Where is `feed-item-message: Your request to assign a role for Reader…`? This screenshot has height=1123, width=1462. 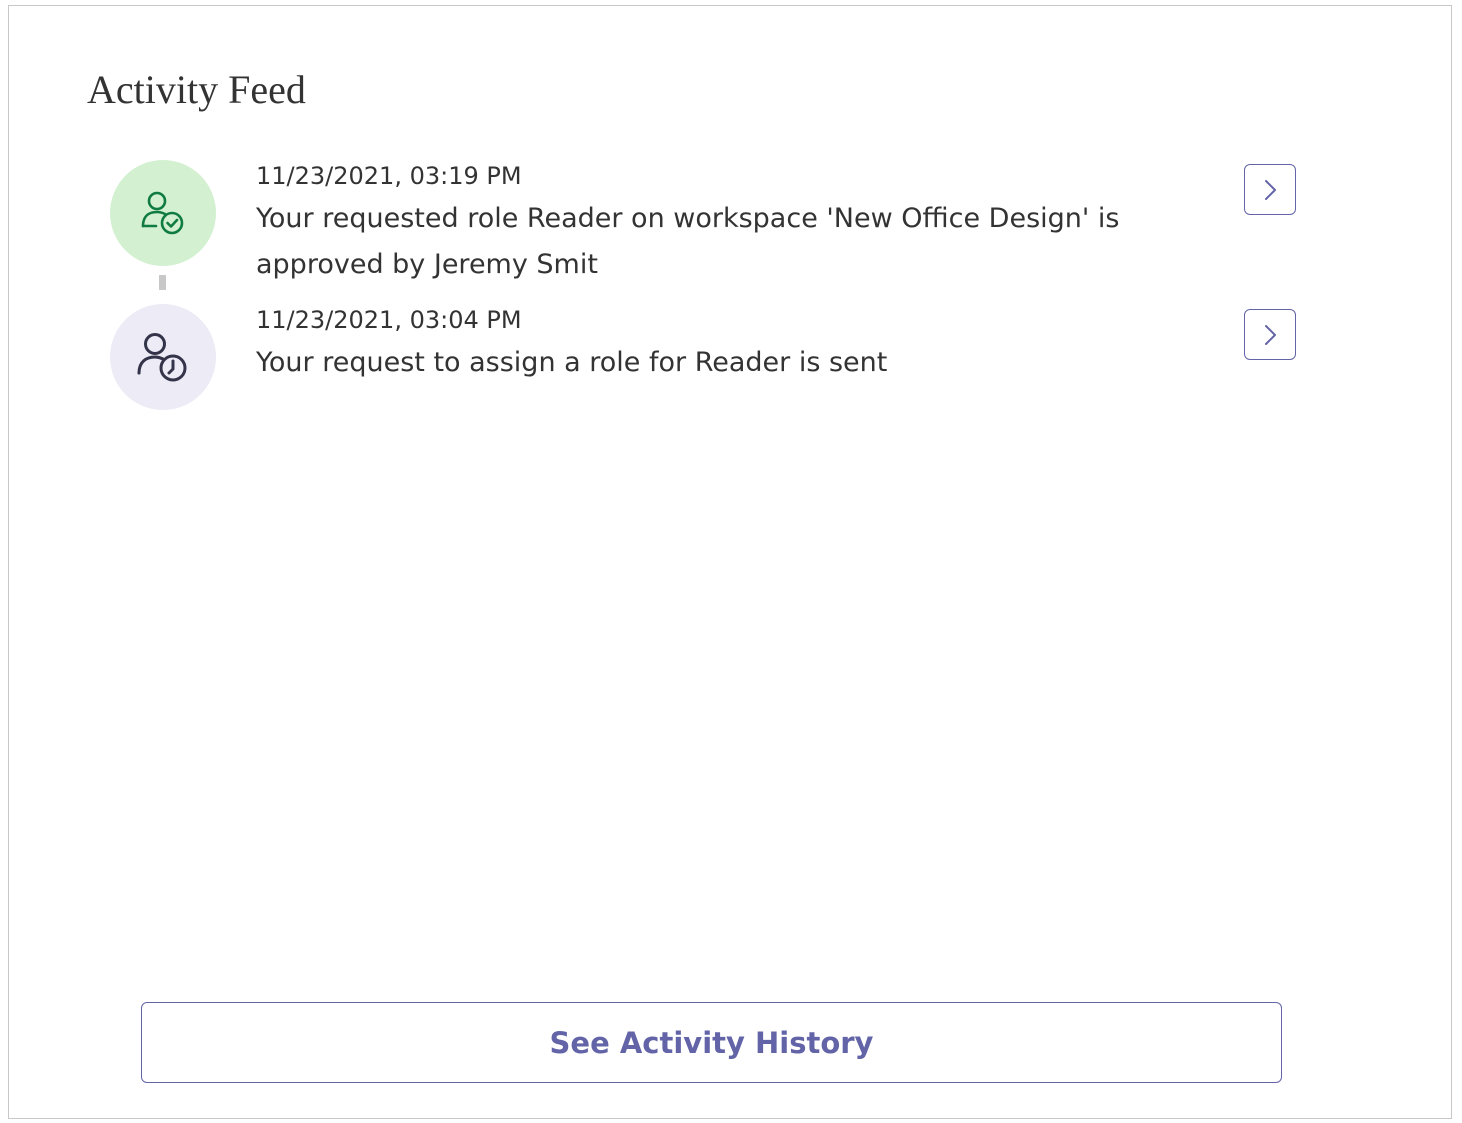 feed-item-message: Your request to assign a role for Reader… is located at coordinates (572, 362).